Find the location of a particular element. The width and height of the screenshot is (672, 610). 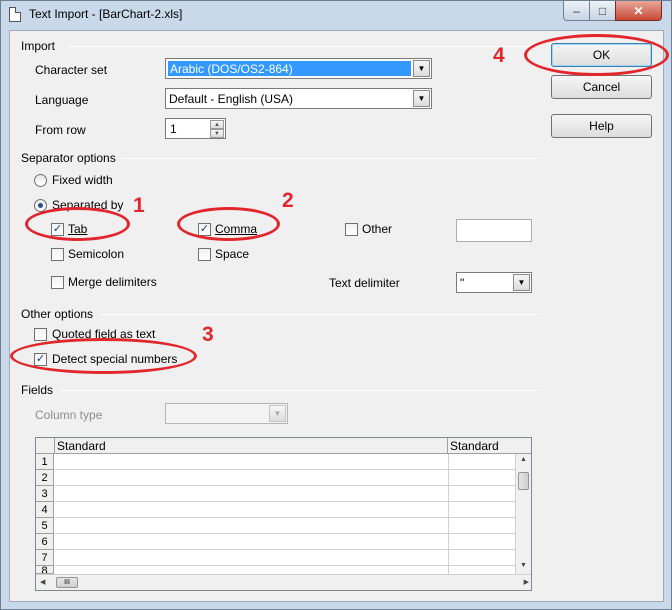

spin-up-icon: ▲ is located at coordinates (217, 124).